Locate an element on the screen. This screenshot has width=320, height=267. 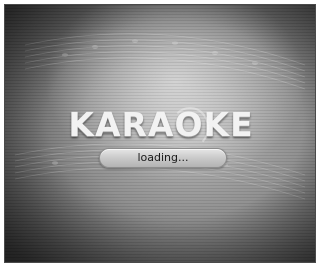
logo-ring-letter: O is located at coordinates (190, 126).